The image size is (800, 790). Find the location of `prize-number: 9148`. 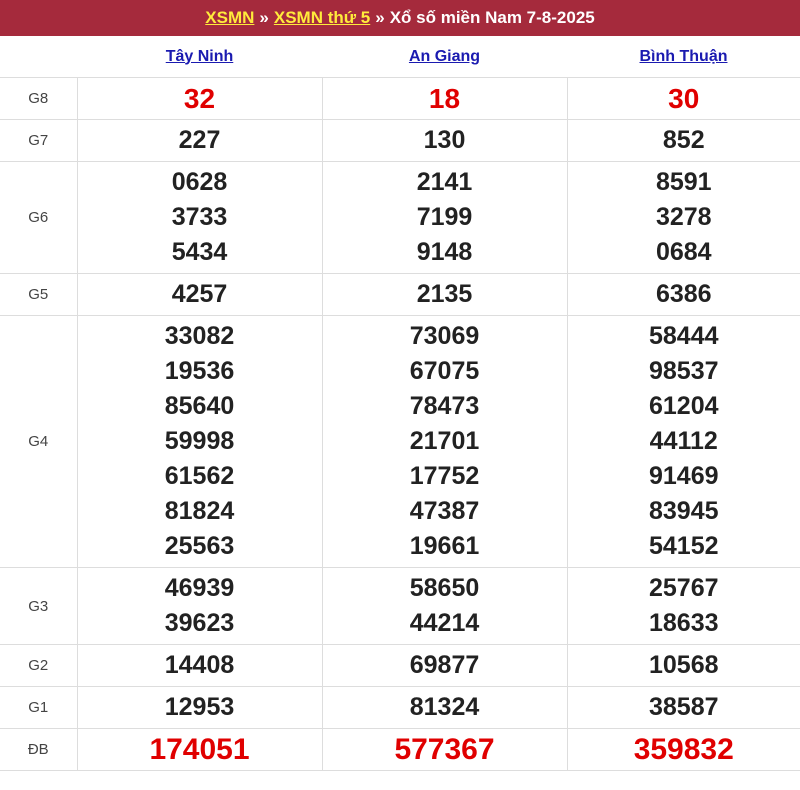

prize-number: 9148 is located at coordinates (444, 252).